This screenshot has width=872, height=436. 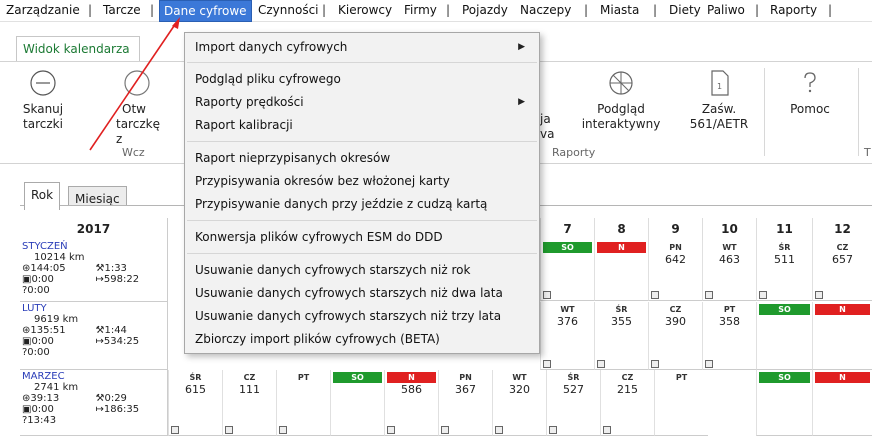 I want to click on help-button: Pomoc, so click(x=810, y=92).